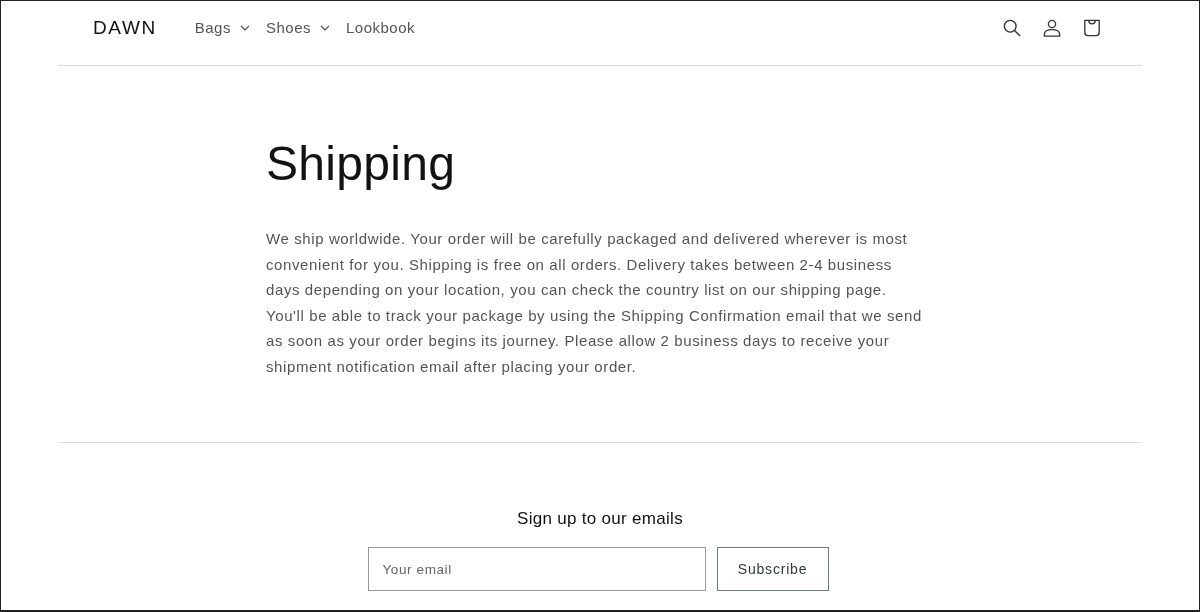  I want to click on account-icon, so click(1052, 27).